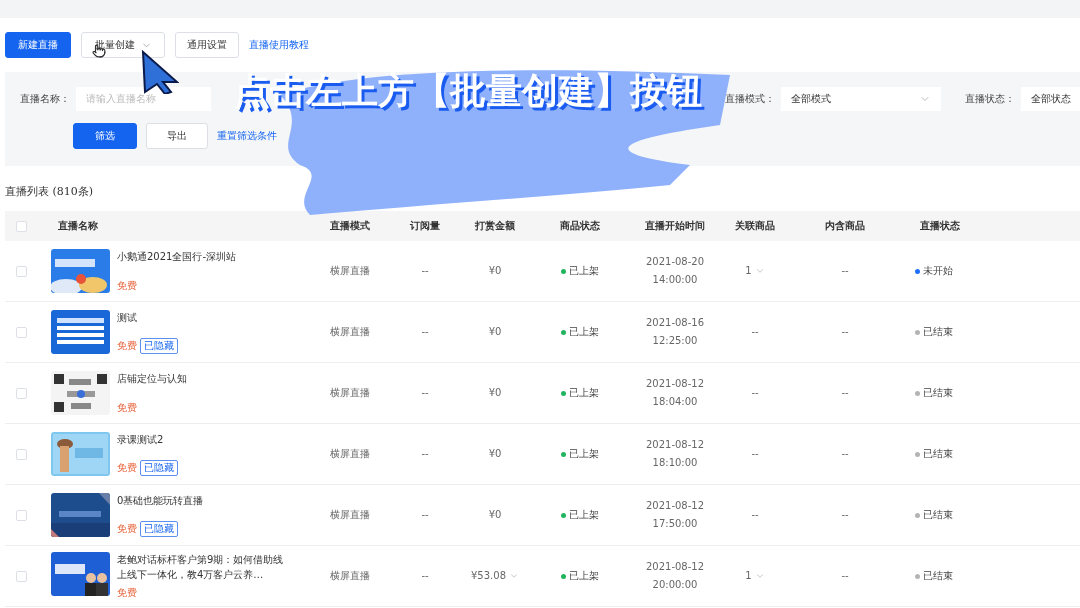  What do you see at coordinates (675, 226) in the screenshot?
I see `column-header: 直播开始时间` at bounding box center [675, 226].